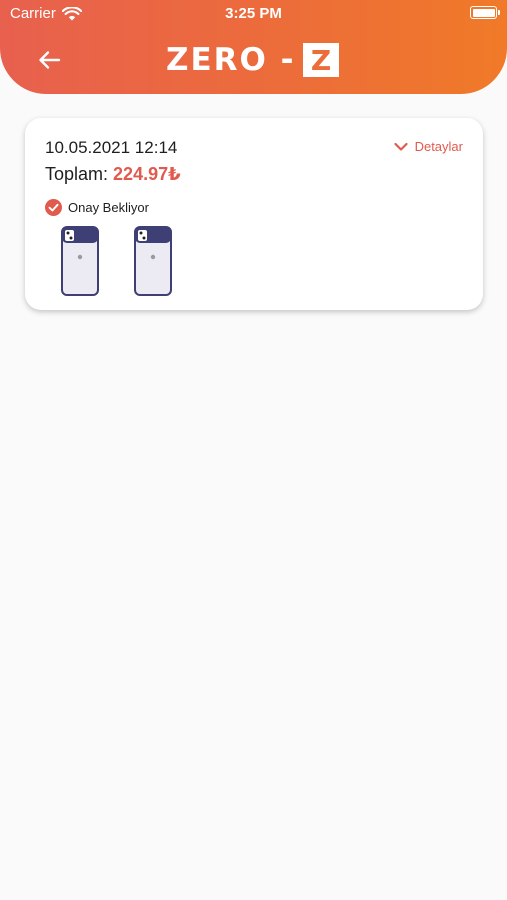 The width and height of the screenshot is (507, 900). Describe the element at coordinates (77, 174) in the screenshot. I see `total-label: Toplam:` at that location.